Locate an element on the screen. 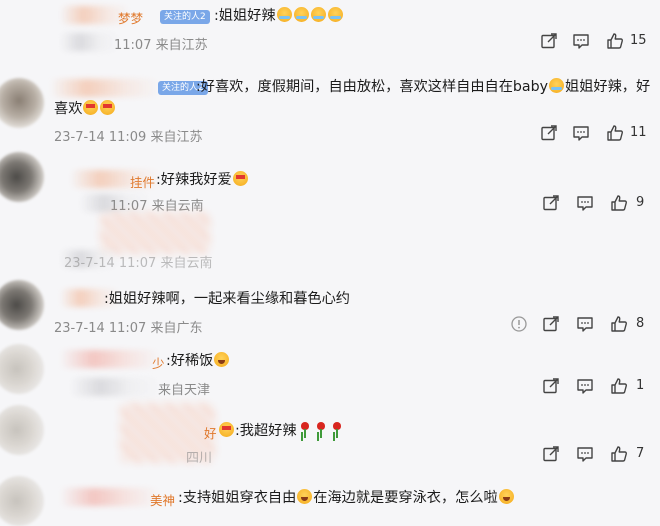  comment-actions: 15 is located at coordinates (590, 42).